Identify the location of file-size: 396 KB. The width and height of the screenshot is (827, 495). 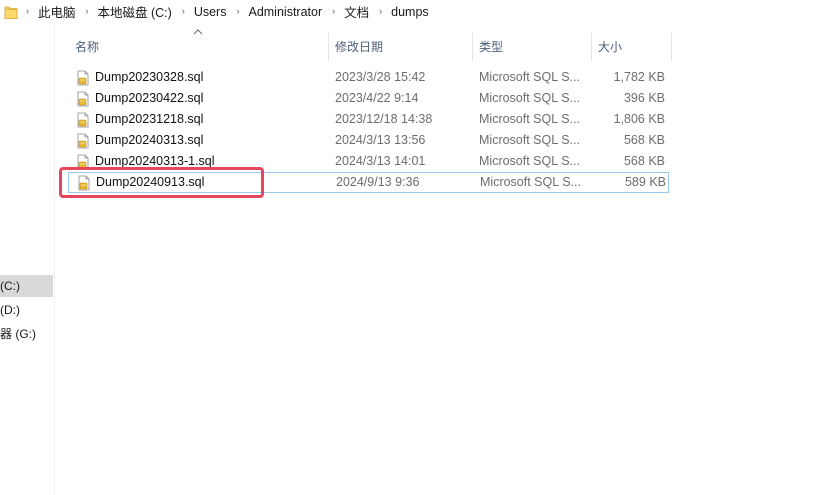
(644, 98).